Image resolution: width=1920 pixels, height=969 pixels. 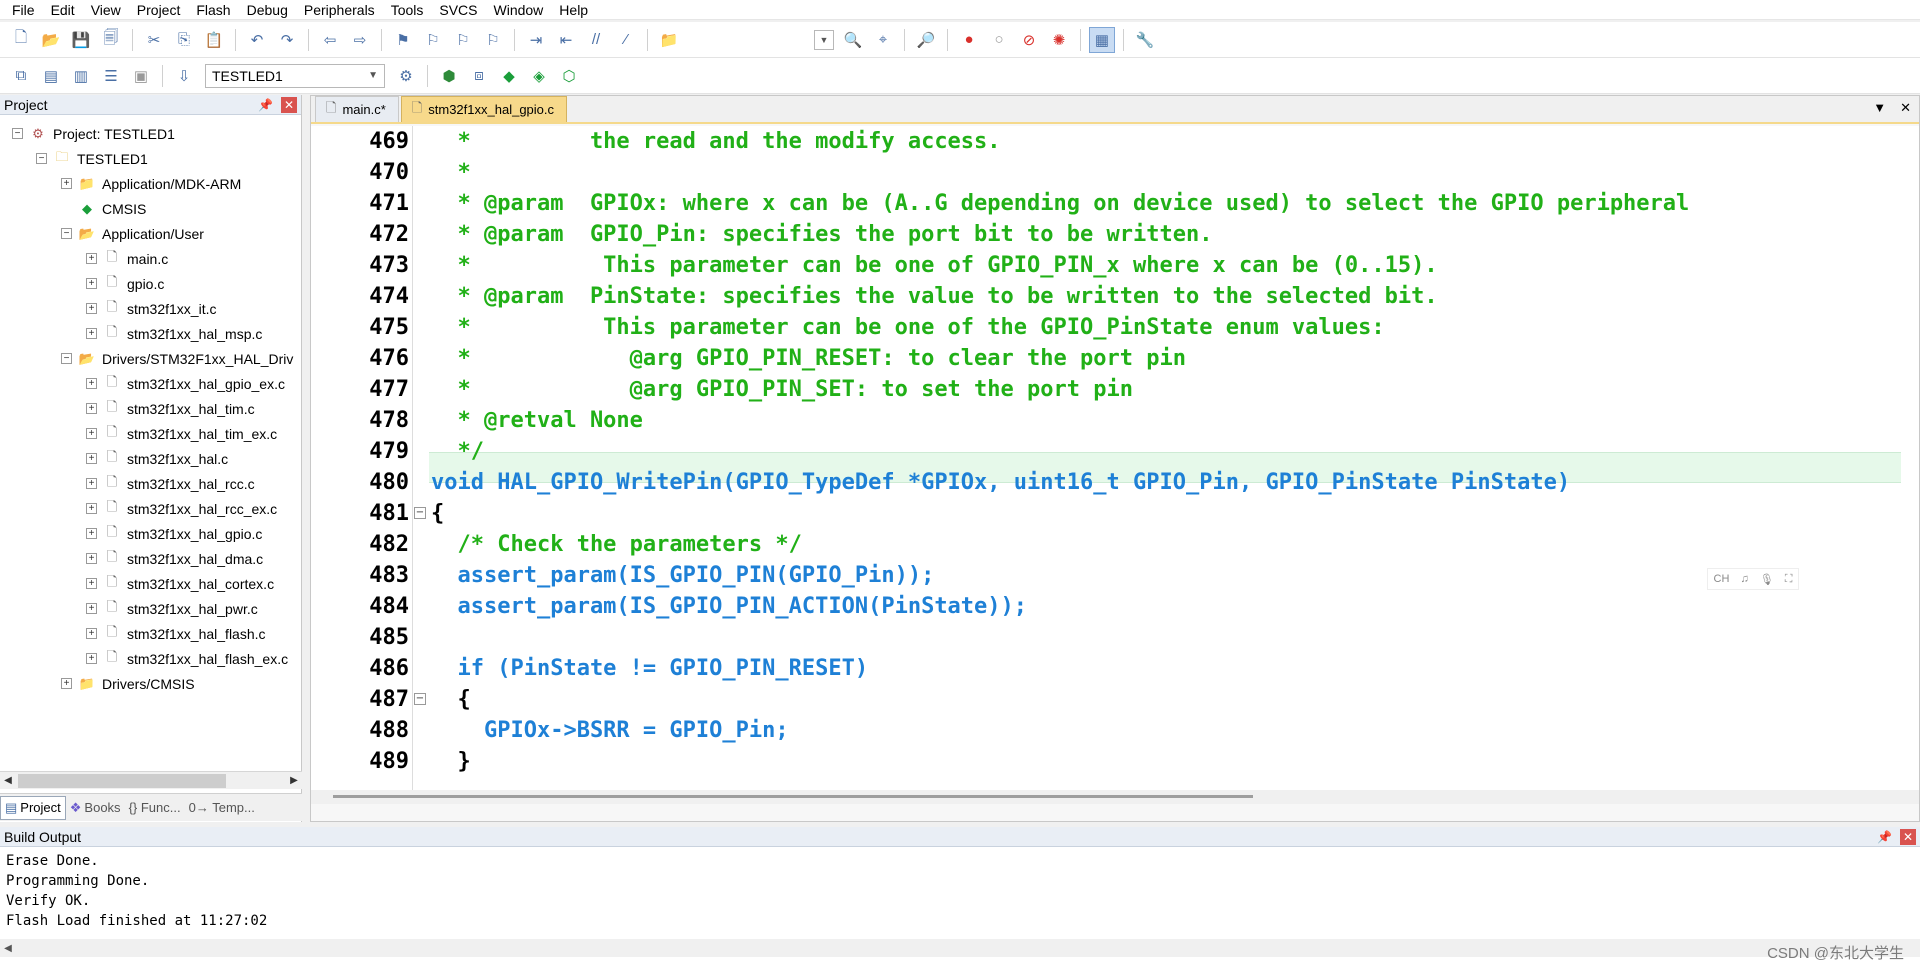 I want to click on menu-view: View, so click(x=106, y=10).